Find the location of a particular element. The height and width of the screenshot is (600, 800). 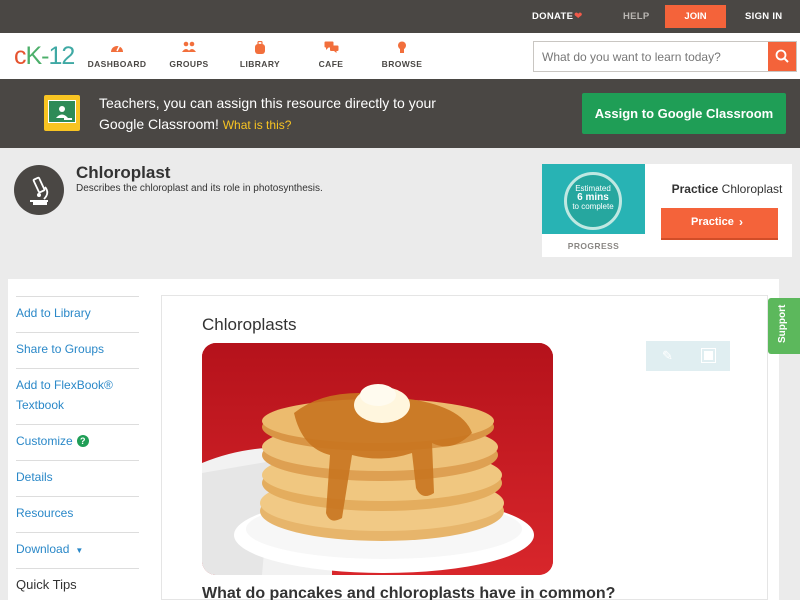

caret-down-icon: ▼ is located at coordinates (79, 550).